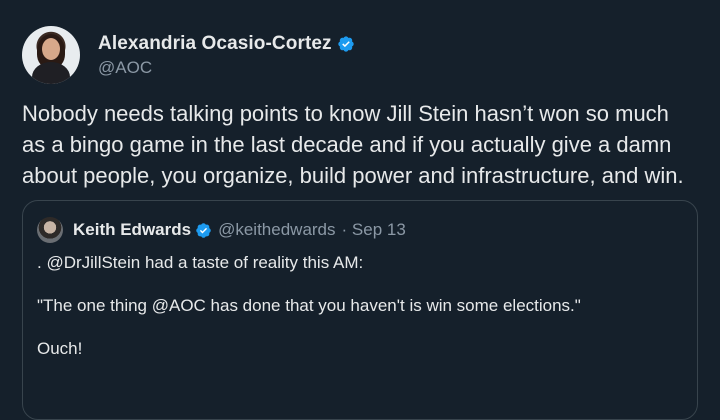 This screenshot has height=420, width=720. Describe the element at coordinates (51, 55) in the screenshot. I see `author-avatar` at that location.